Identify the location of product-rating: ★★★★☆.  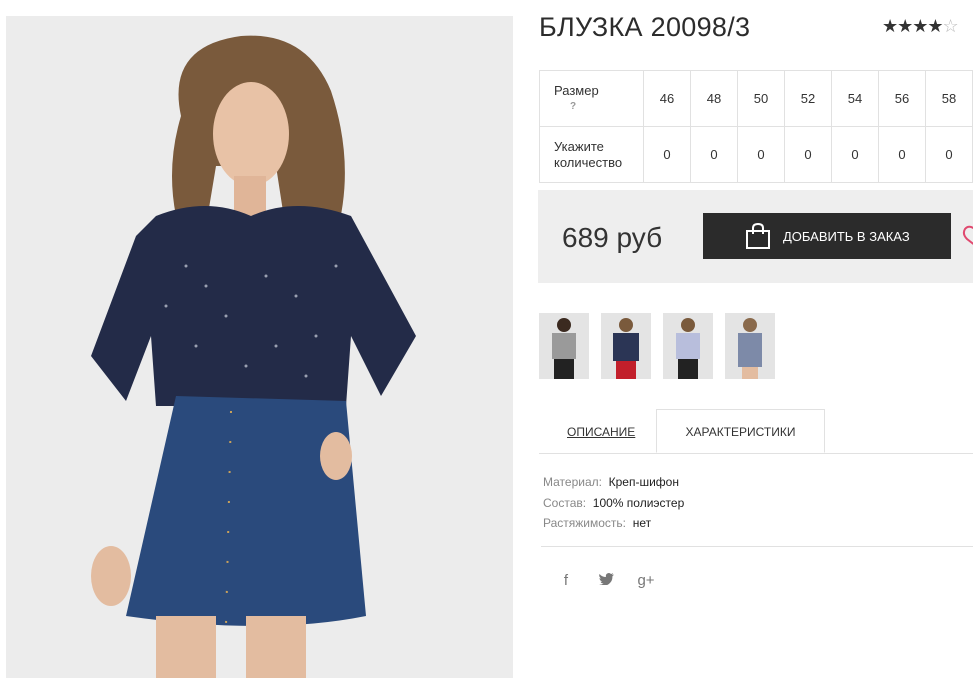
(920, 26).